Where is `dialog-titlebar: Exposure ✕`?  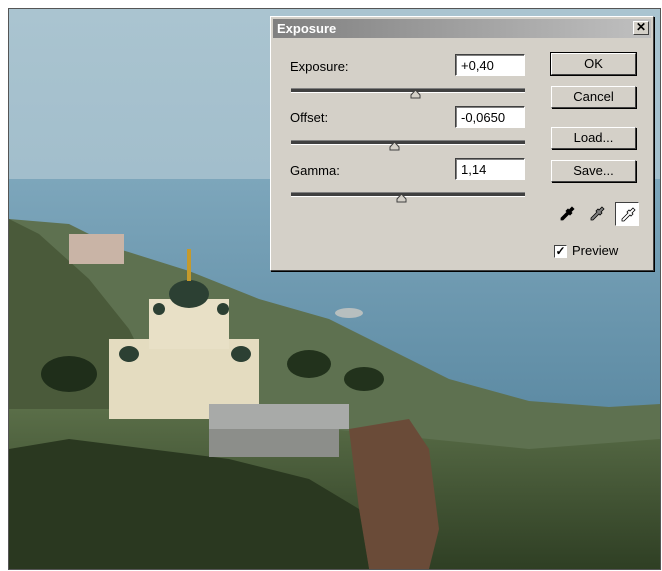
dialog-titlebar: Exposure ✕ is located at coordinates (462, 28).